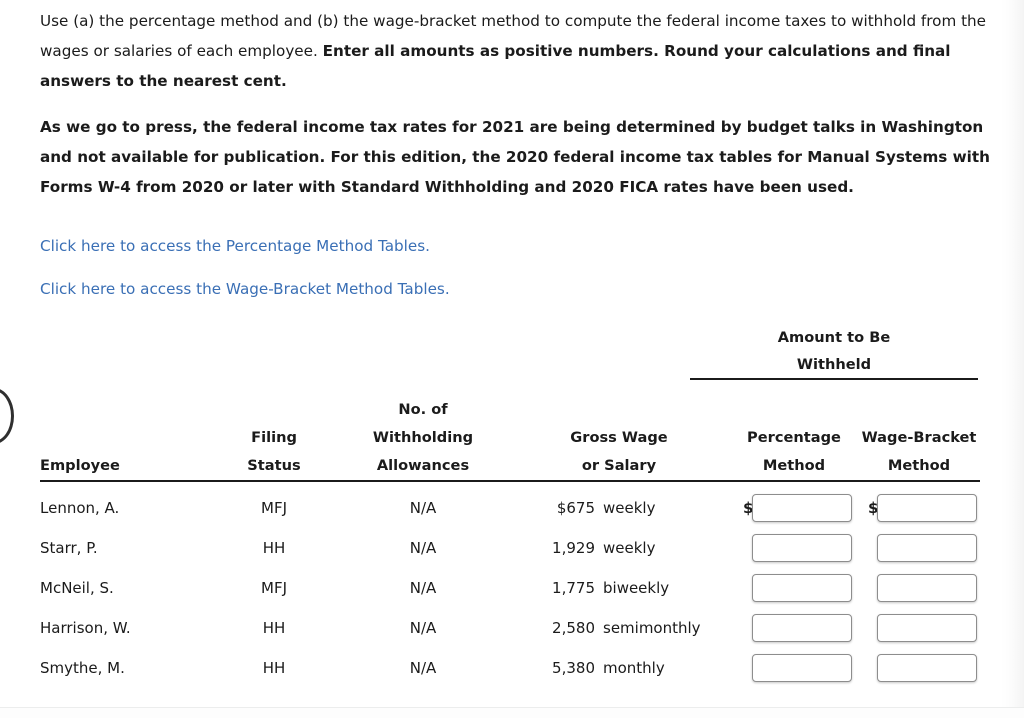 The width and height of the screenshot is (1024, 718). Describe the element at coordinates (652, 628) in the screenshot. I see `gross-wage-pay-period: semimonthly` at that location.